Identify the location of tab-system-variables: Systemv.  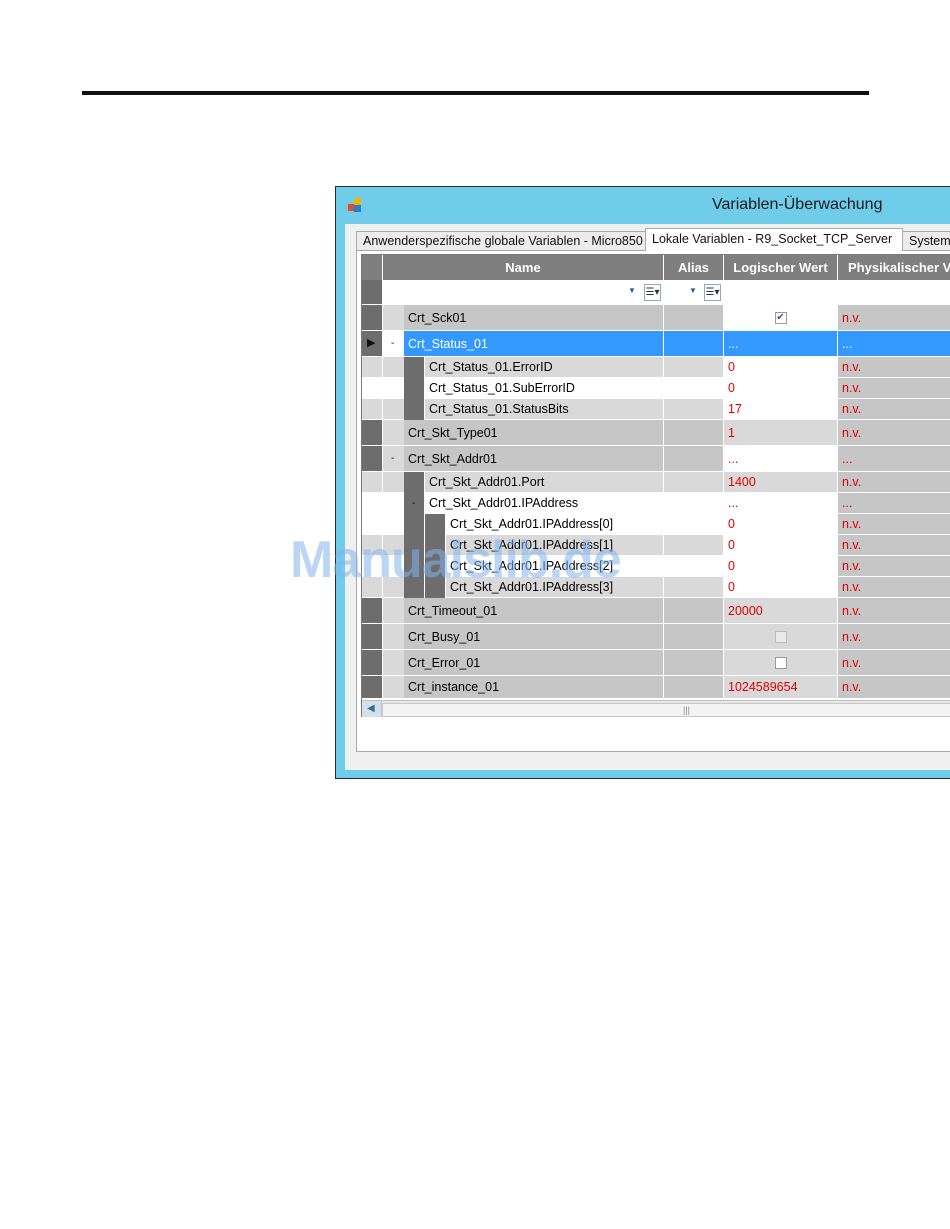
(926, 240).